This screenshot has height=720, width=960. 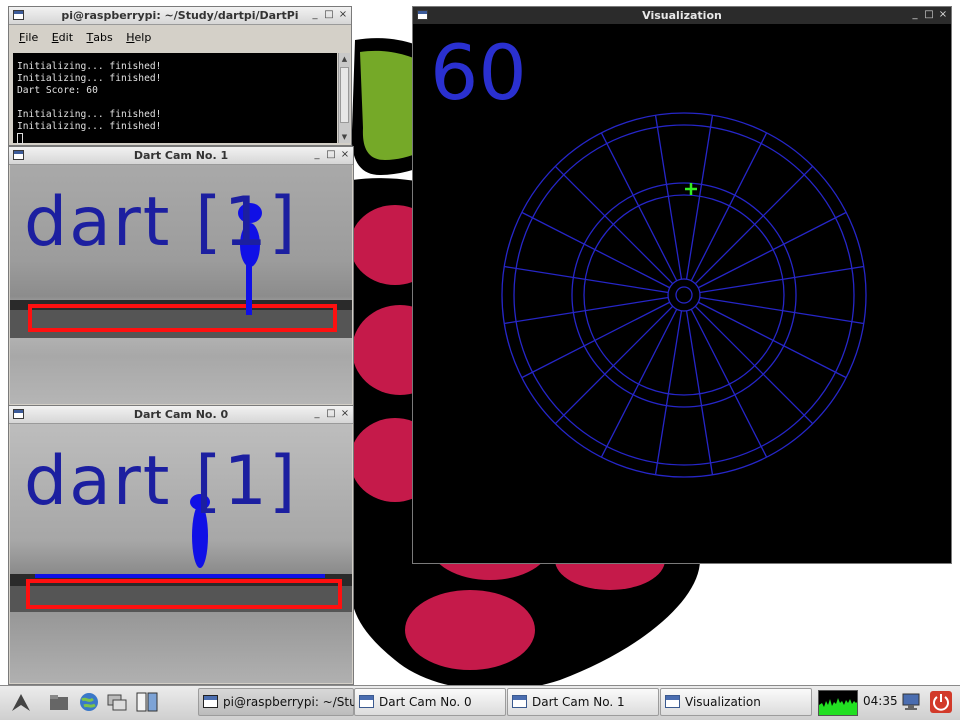 What do you see at coordinates (425, 702) in the screenshot?
I see `task-label: Dart Cam No. 0` at bounding box center [425, 702].